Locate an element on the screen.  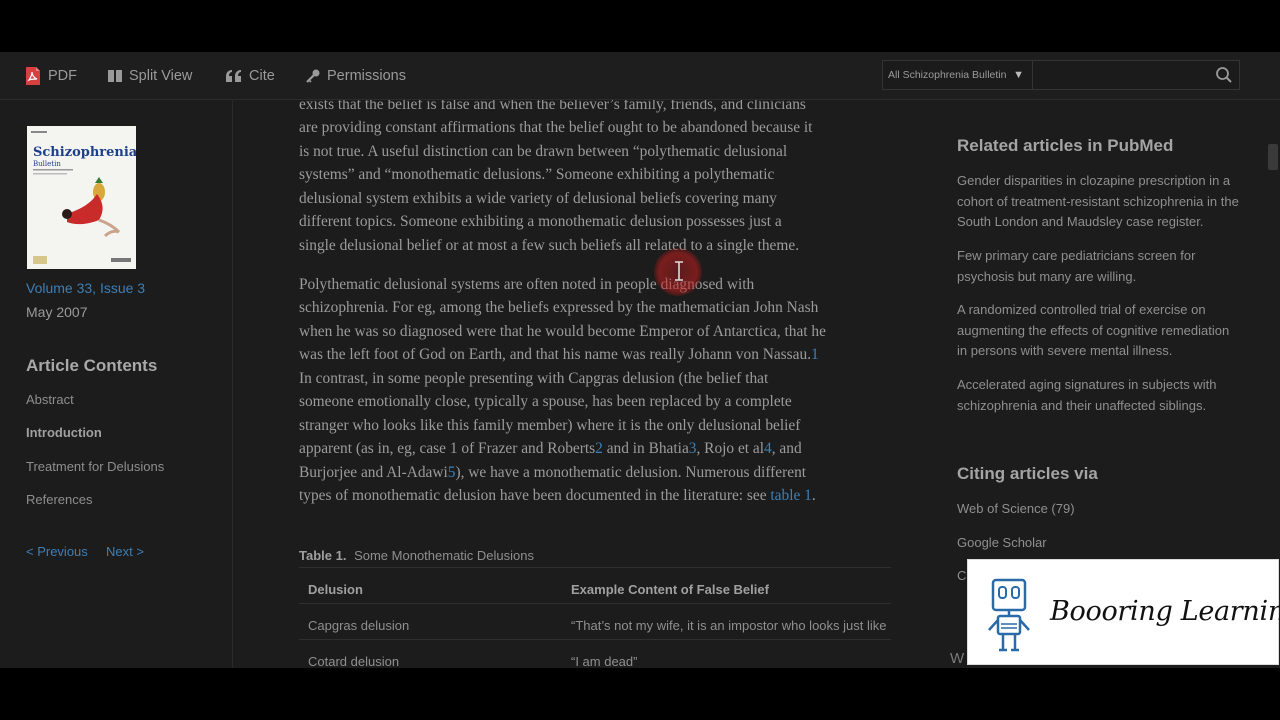
obscured-text-line: Wi is located at coordinates (957, 667).